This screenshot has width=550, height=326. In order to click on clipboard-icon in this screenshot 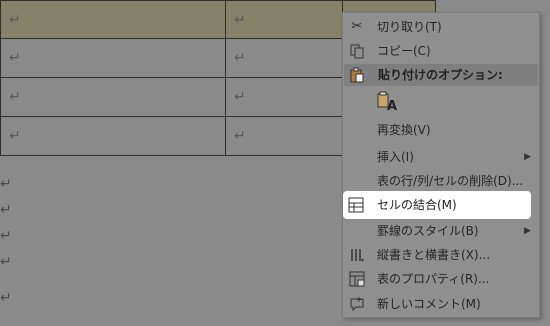, I will do `click(357, 75)`.